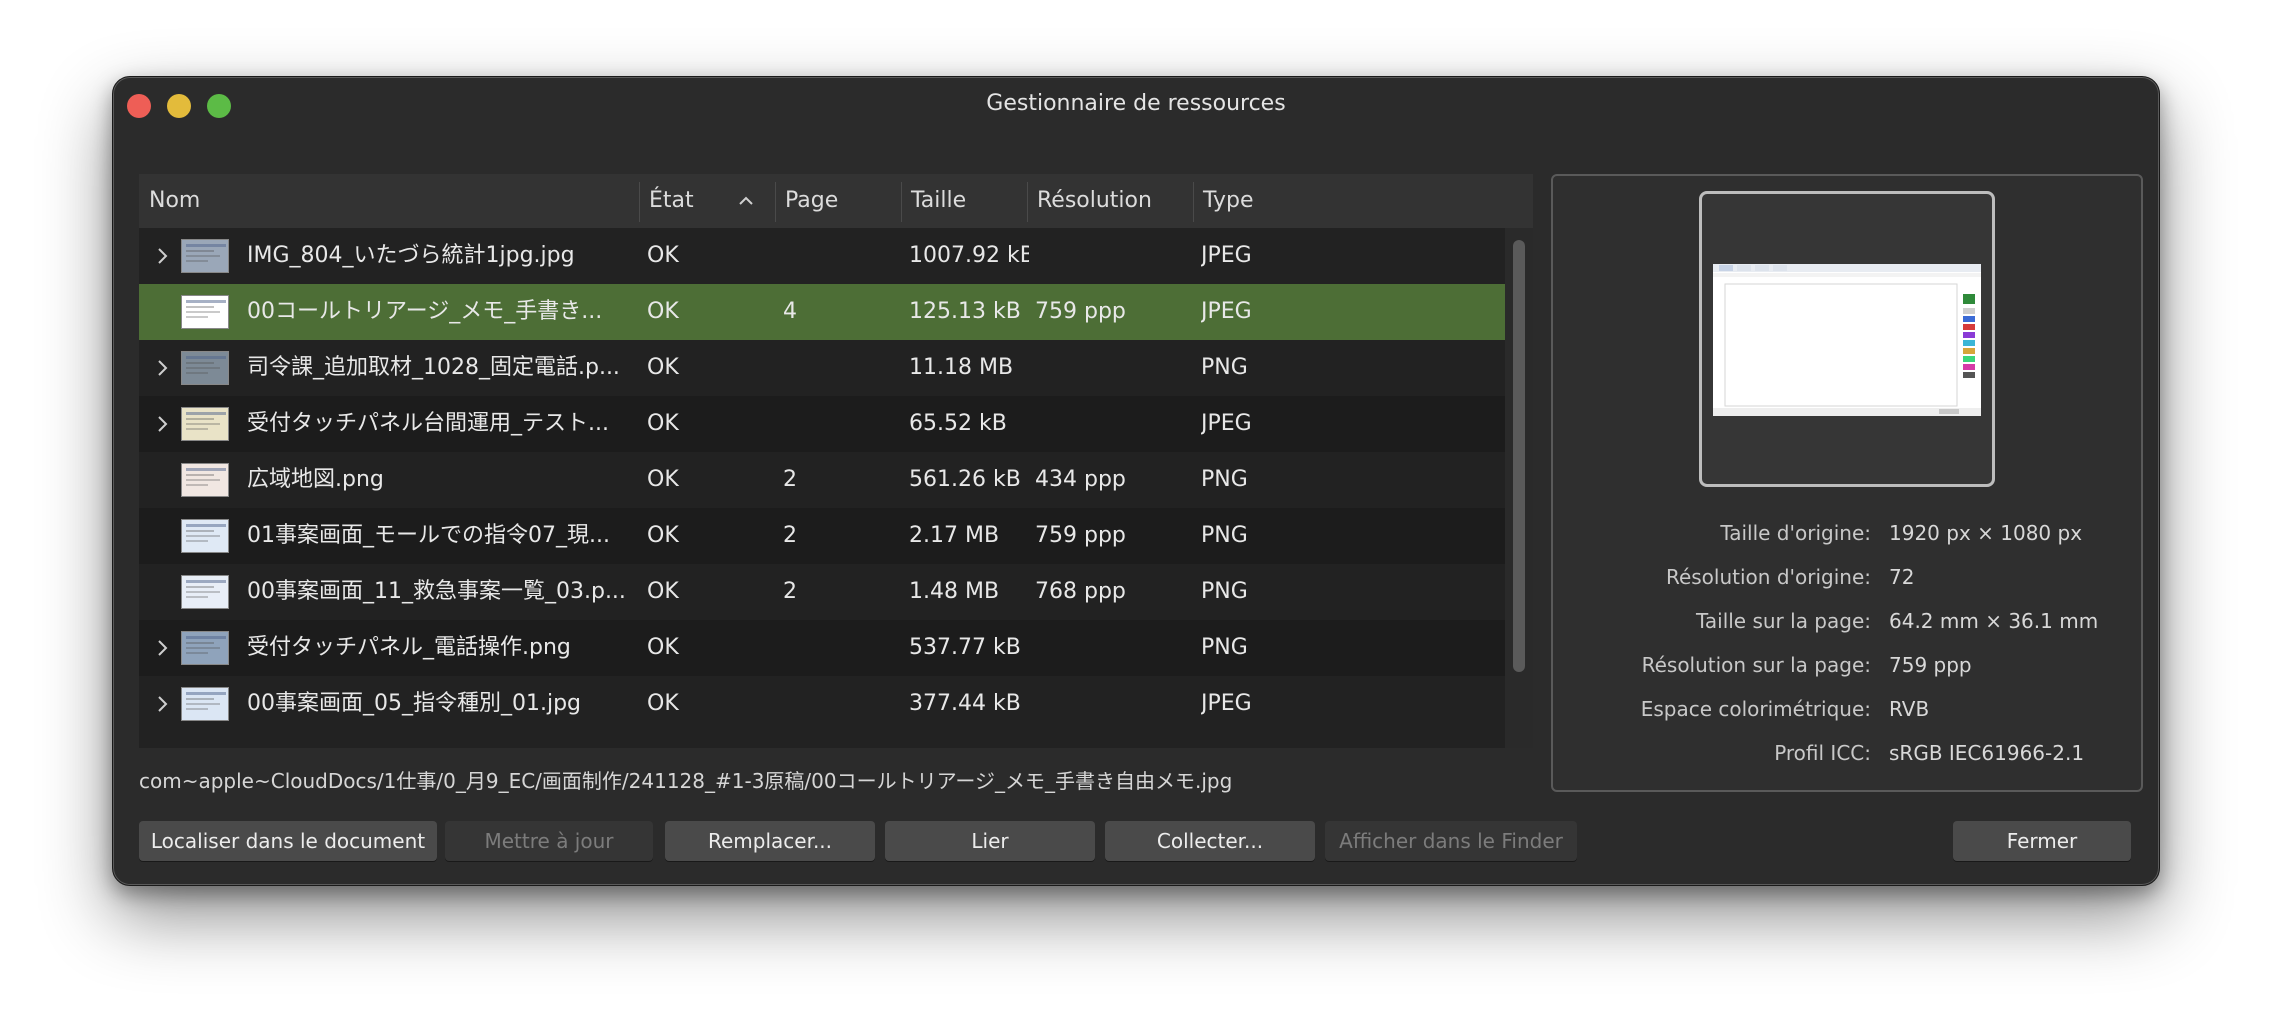 The image size is (2270, 1034). What do you see at coordinates (961, 367) in the screenshot?
I see `cell-size: 11.18 MB` at bounding box center [961, 367].